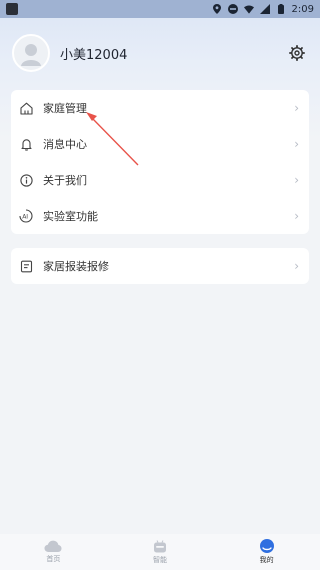 Image resolution: width=320 pixels, height=570 pixels. I want to click on document-icon, so click(26, 266).